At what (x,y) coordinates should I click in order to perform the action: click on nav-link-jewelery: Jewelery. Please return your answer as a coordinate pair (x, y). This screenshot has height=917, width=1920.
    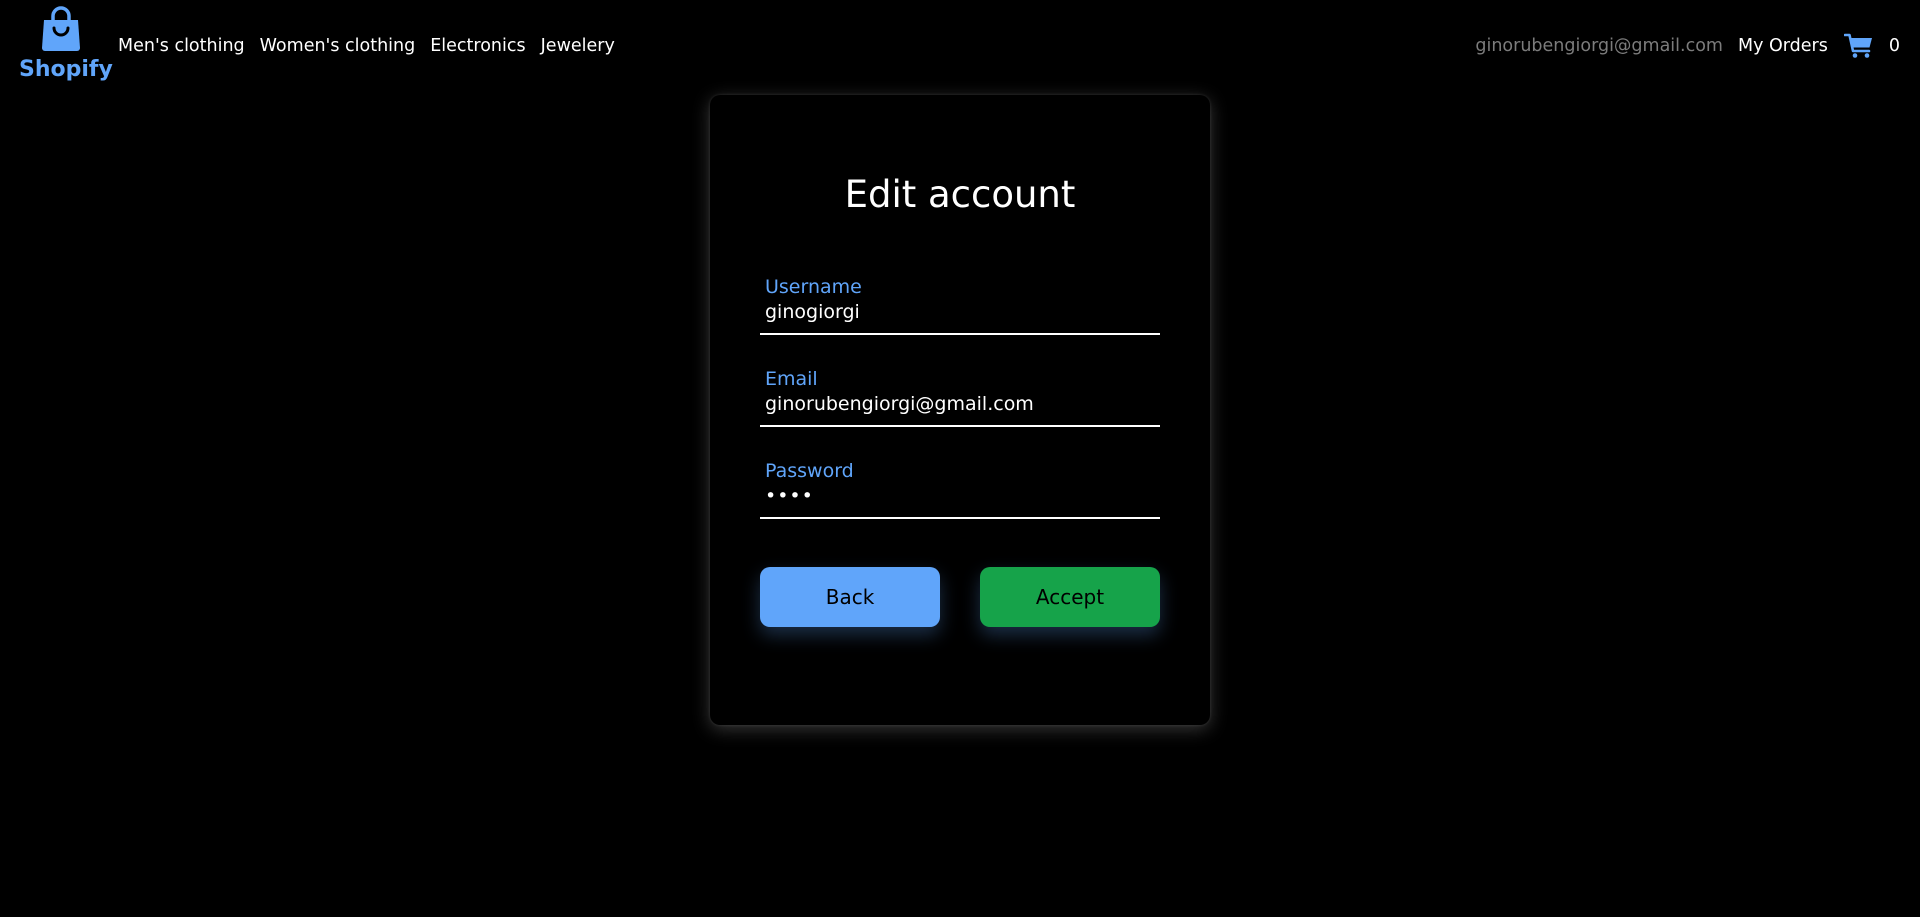
    Looking at the image, I should click on (578, 46).